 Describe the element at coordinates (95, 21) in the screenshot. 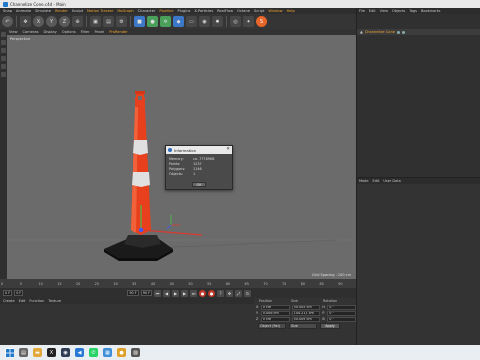

I see `render-view-icon: ▣` at that location.